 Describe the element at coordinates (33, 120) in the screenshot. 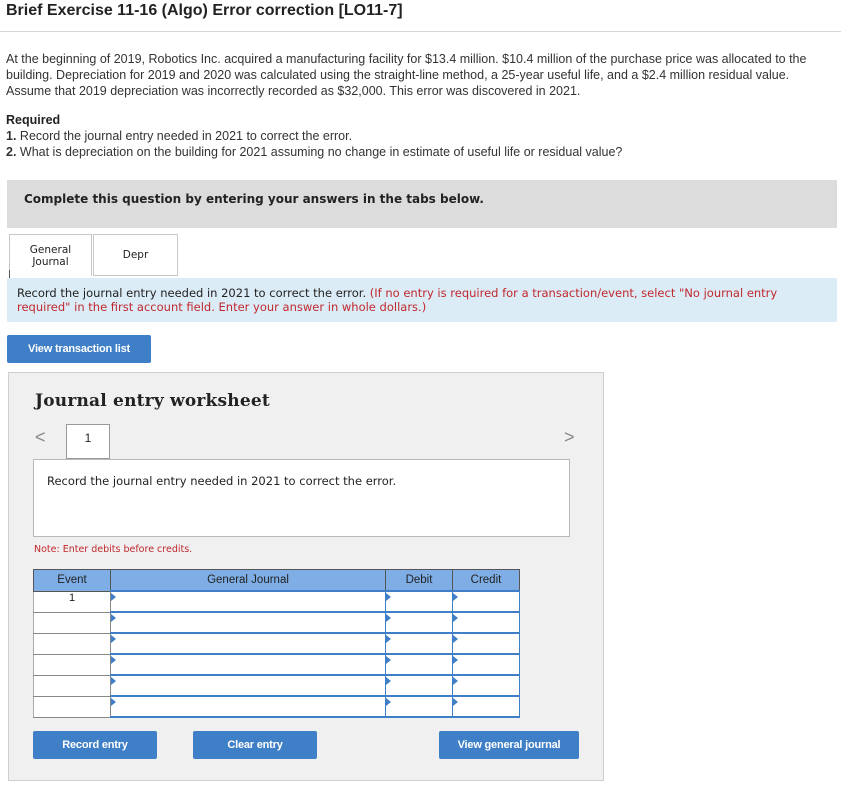

I see `required-heading: Required` at that location.